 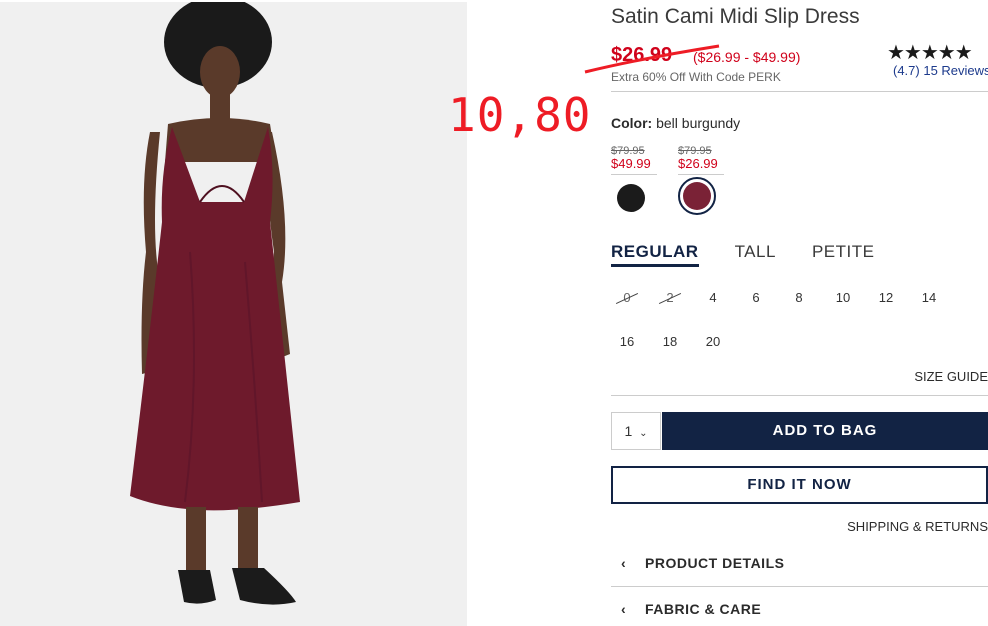 What do you see at coordinates (929, 297) in the screenshot?
I see `size-14: 14` at bounding box center [929, 297].